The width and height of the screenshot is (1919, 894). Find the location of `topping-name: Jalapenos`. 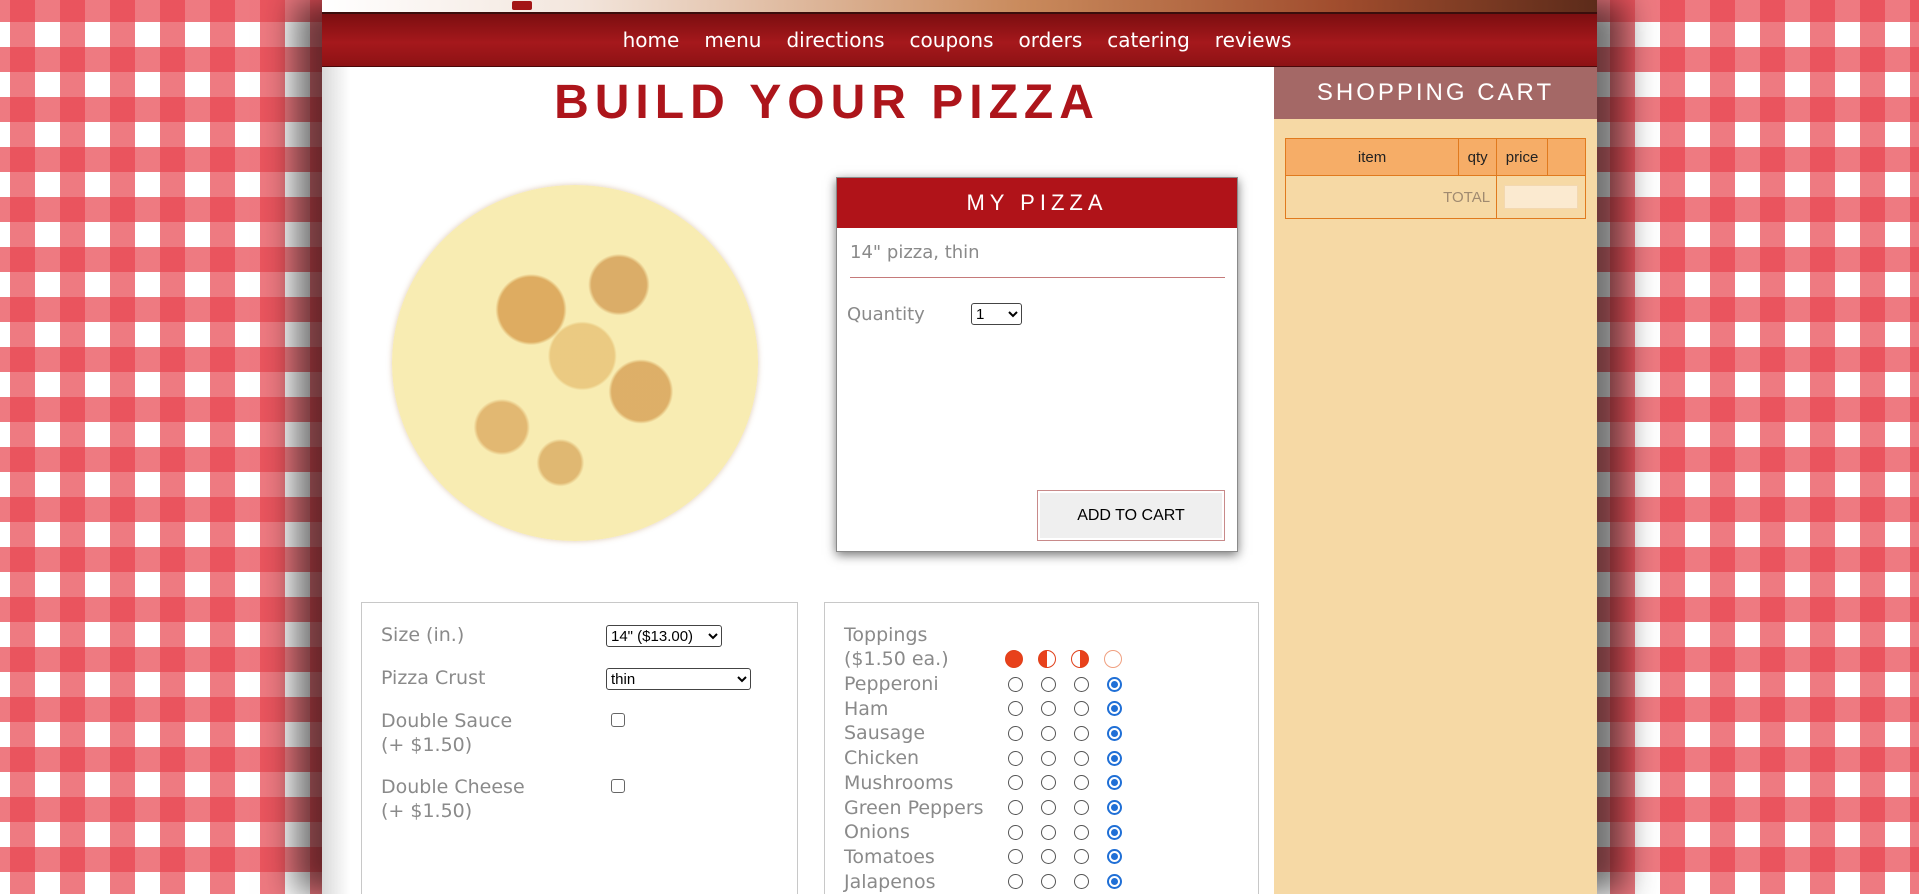

topping-name: Jalapenos is located at coordinates (890, 881).